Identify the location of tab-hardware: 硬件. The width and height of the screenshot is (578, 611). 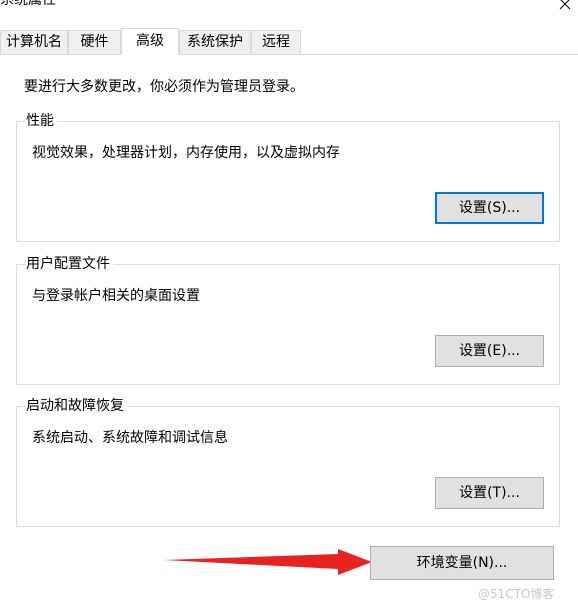
(94, 42).